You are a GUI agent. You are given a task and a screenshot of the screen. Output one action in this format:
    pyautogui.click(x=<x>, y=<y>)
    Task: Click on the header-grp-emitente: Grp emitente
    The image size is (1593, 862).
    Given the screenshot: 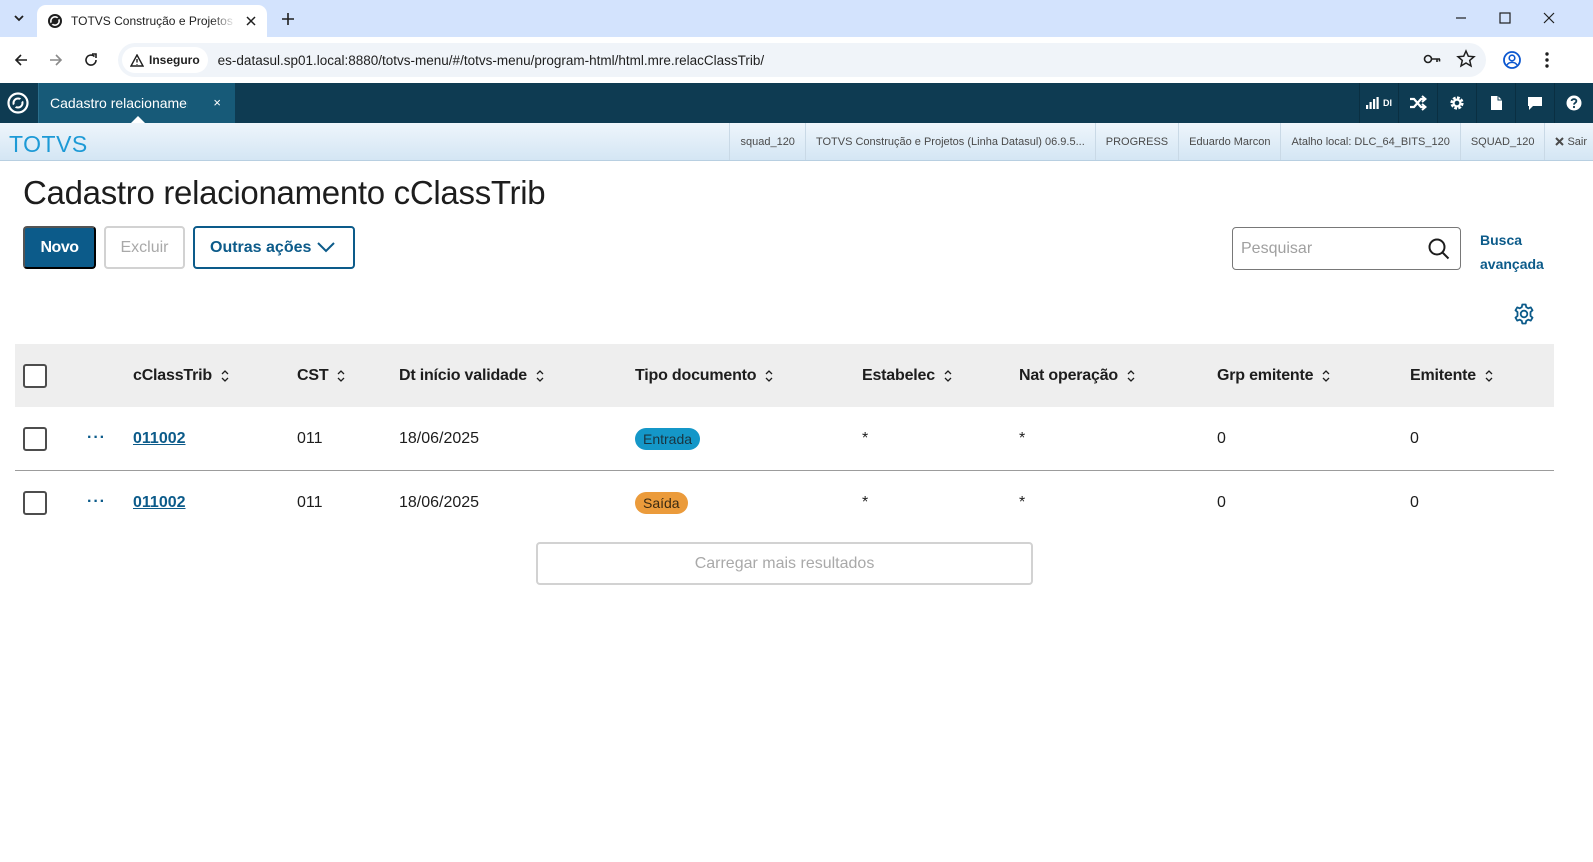 What is the action you would take?
    pyautogui.click(x=1273, y=375)
    